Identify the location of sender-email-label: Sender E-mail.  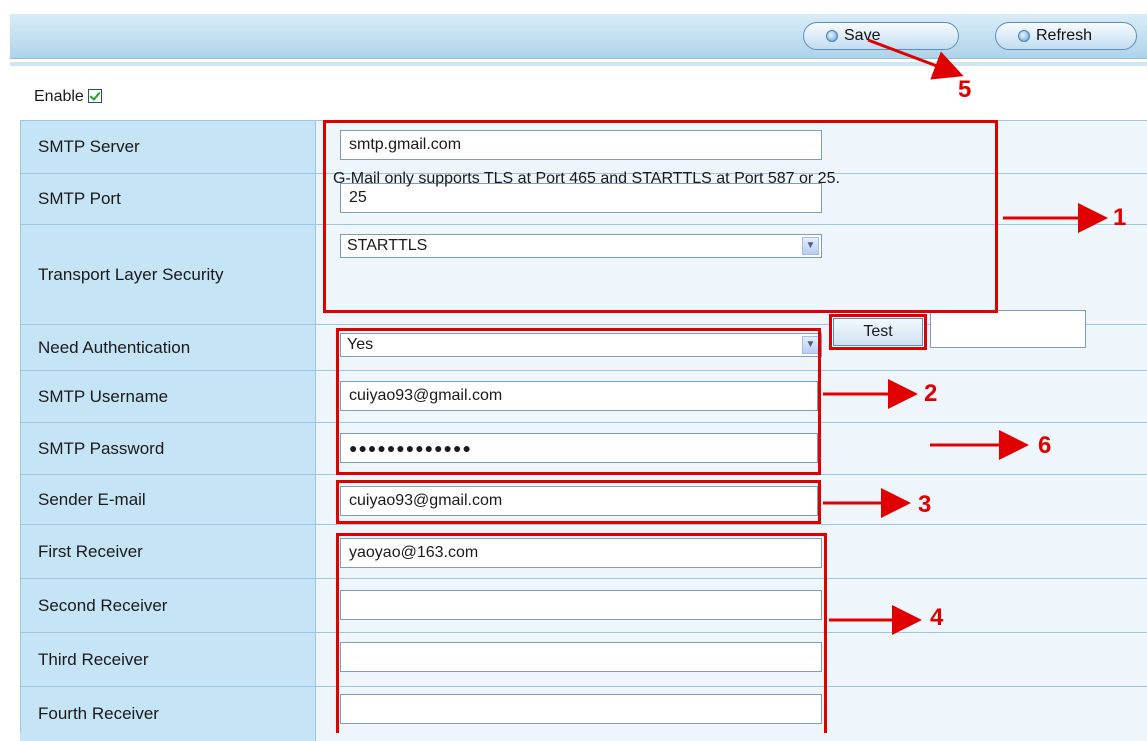
(168, 499).